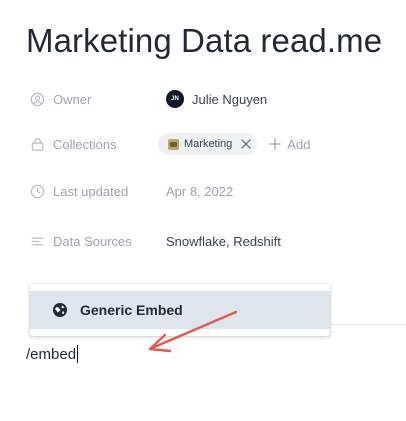 This screenshot has width=406, height=421. What do you see at coordinates (193, 331) in the screenshot?
I see `annotation-arrow-icon` at bounding box center [193, 331].